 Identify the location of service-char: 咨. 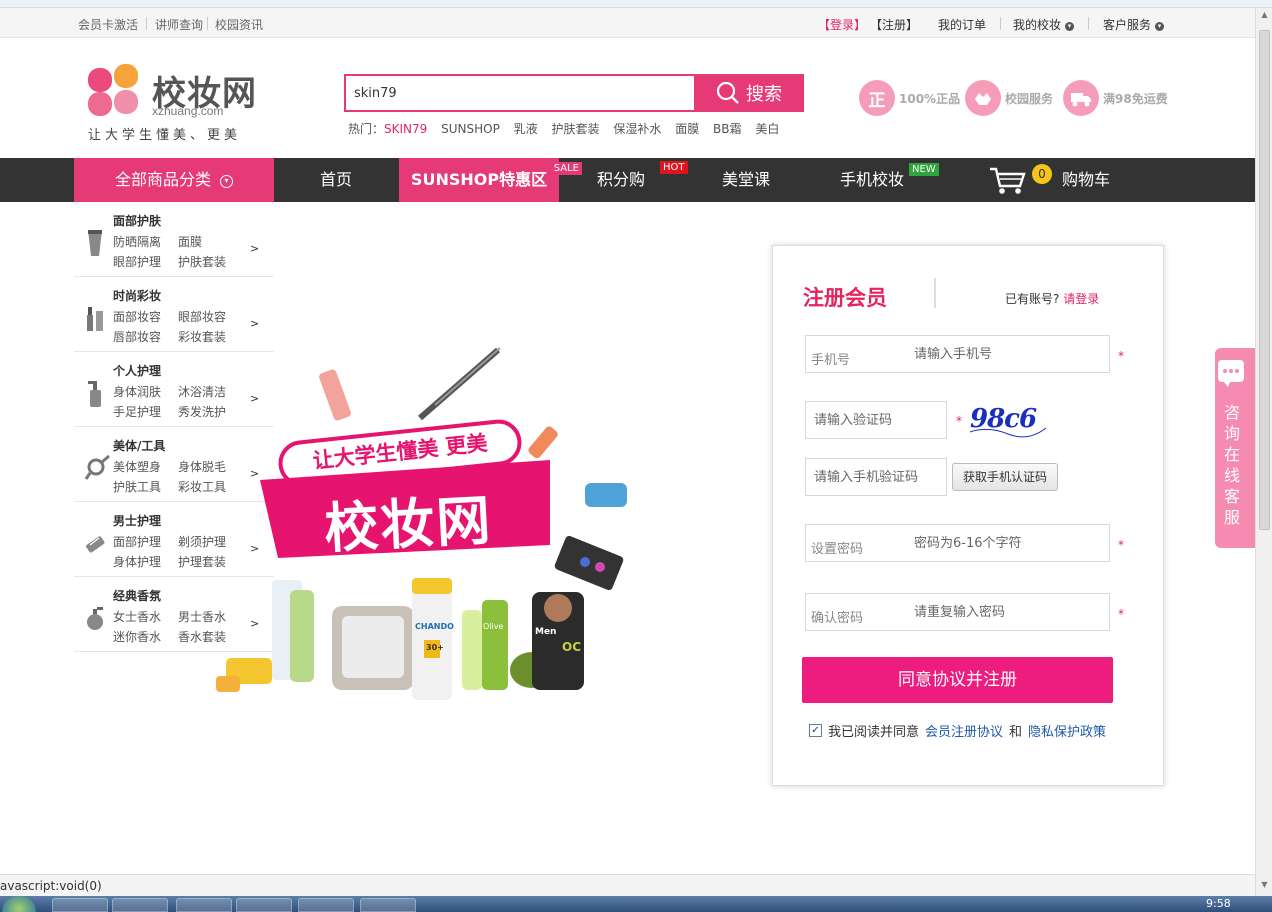
(1231, 412).